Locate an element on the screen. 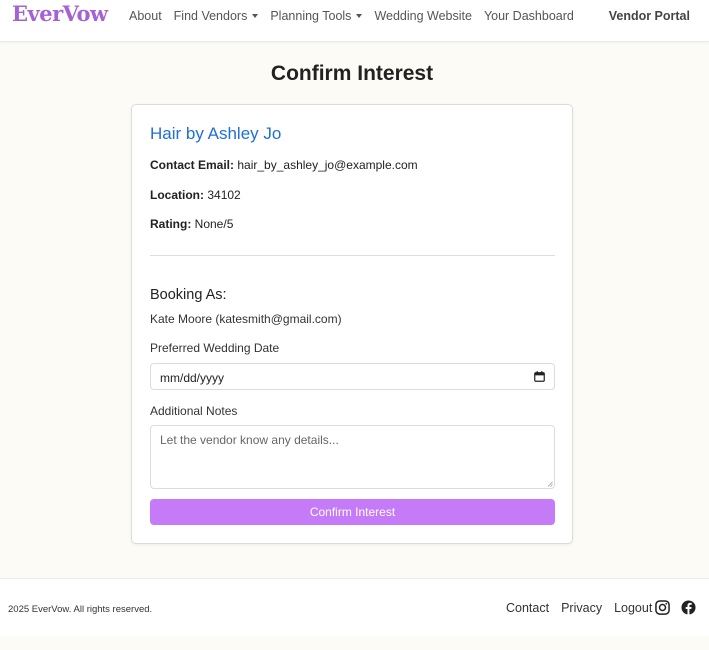 The width and height of the screenshot is (709, 650). nav-your-dashboard: Your Dashboard is located at coordinates (529, 16).